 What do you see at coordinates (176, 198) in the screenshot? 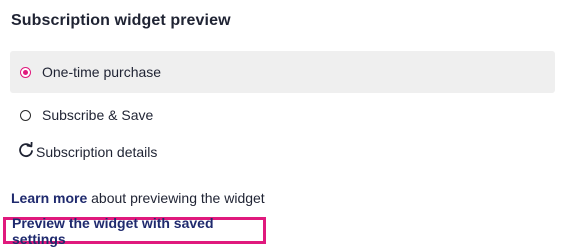
I see `learn-more-text: about previewing the widget` at bounding box center [176, 198].